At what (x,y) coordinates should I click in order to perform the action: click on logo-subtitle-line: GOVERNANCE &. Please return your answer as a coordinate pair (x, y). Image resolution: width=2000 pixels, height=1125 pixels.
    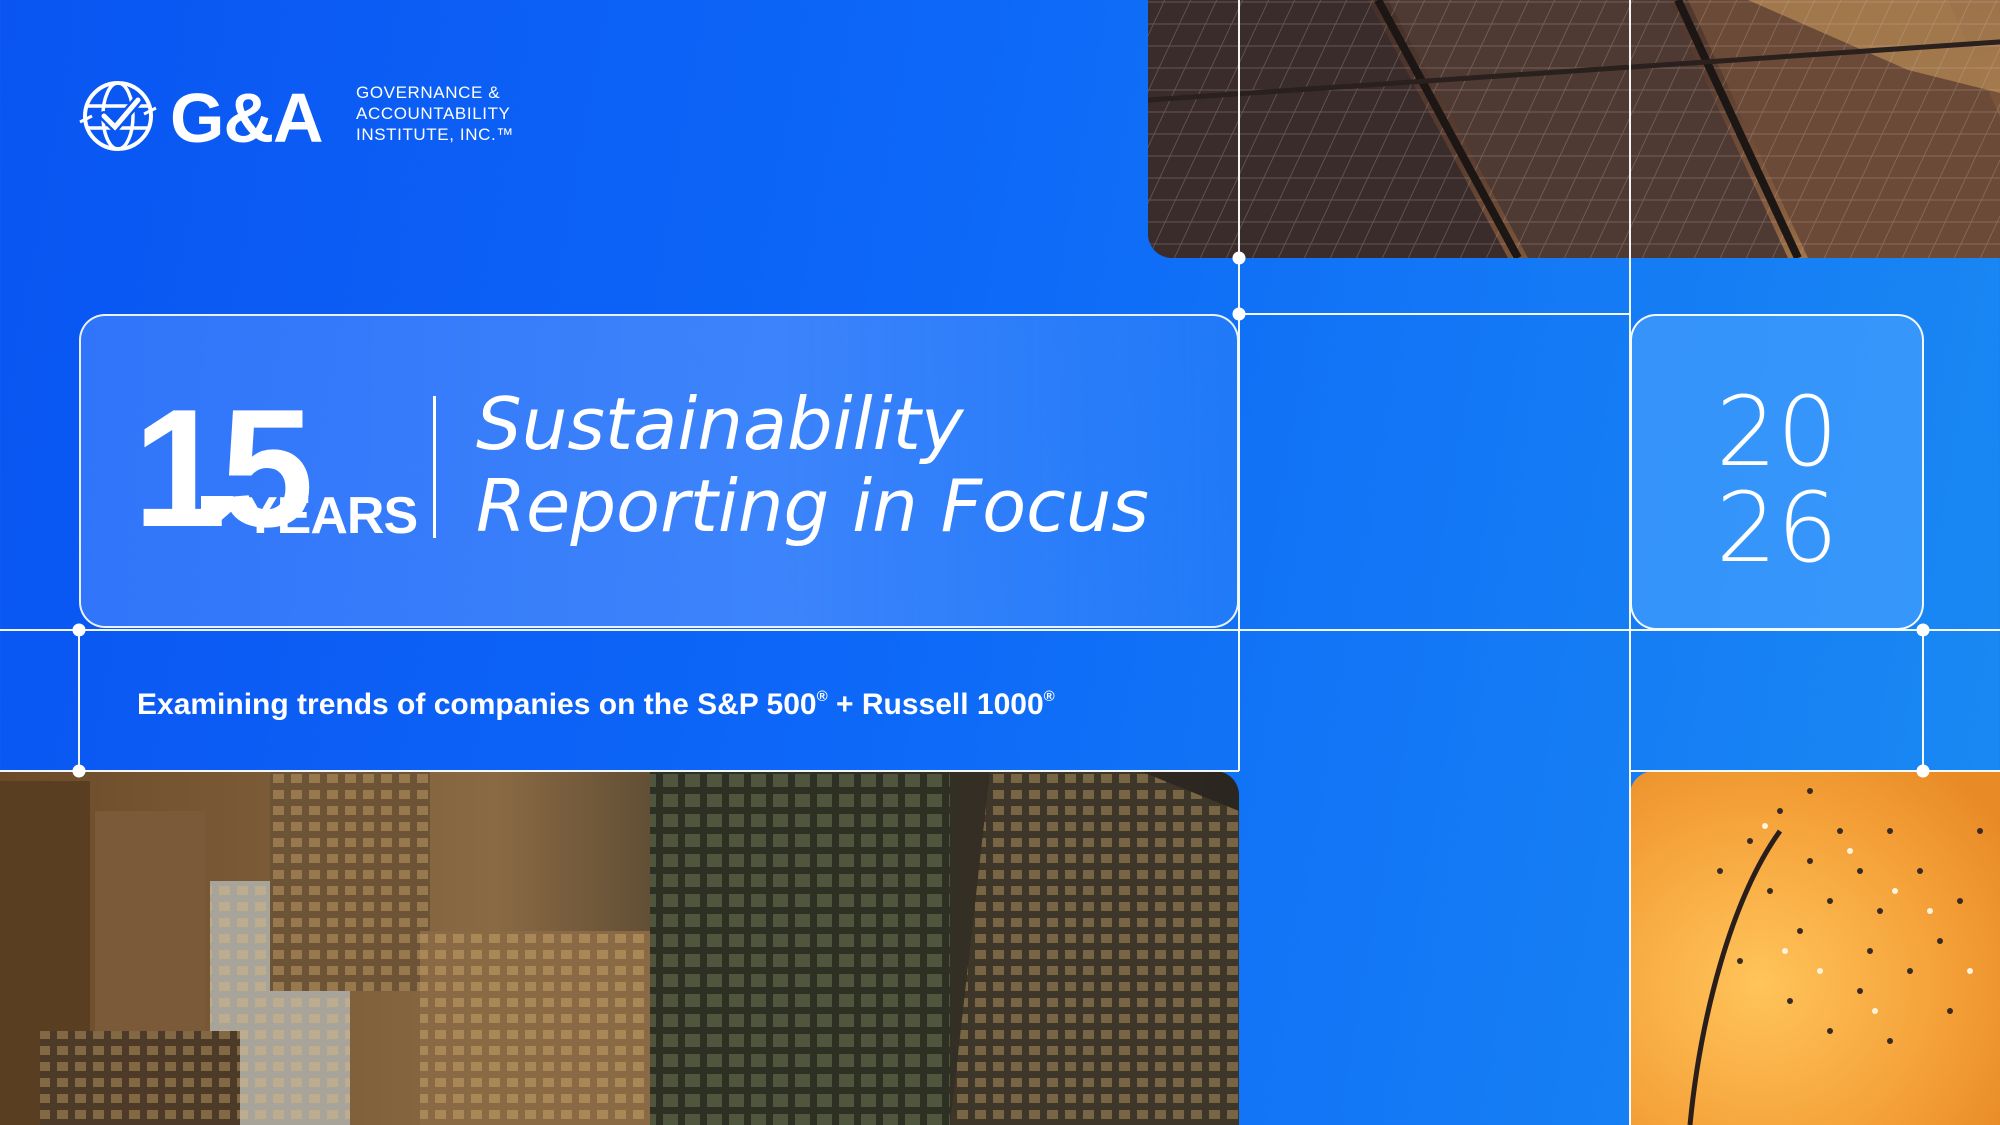
    Looking at the image, I should click on (428, 92).